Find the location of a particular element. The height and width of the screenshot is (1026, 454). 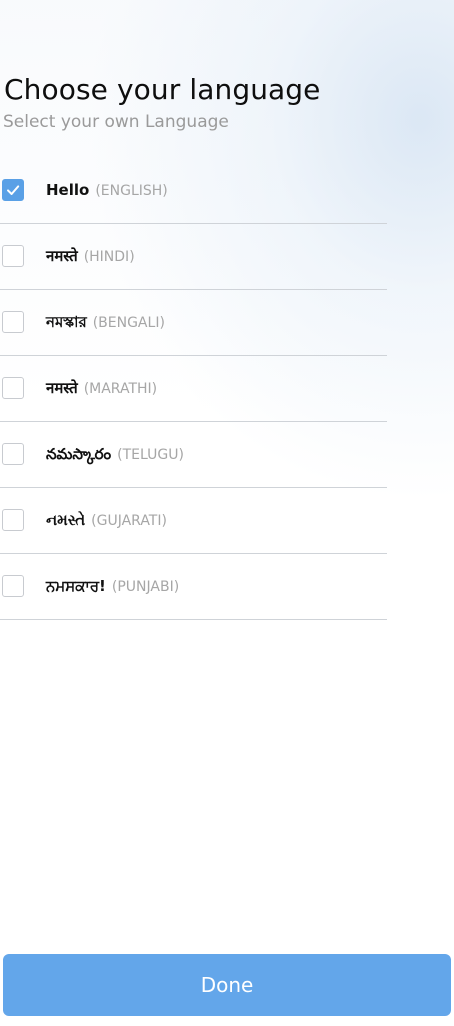

greeting-text: నమస్కారం is located at coordinates (79, 454).